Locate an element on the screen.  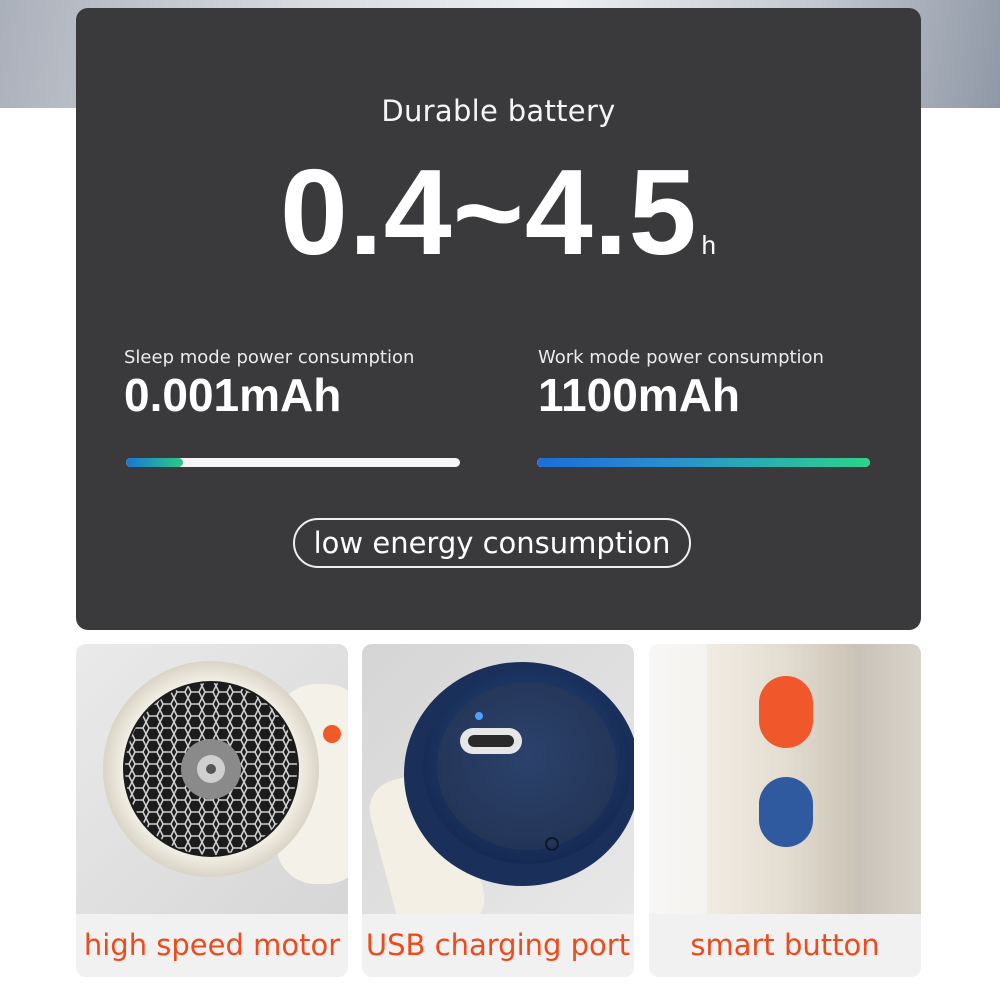
usb-photo is located at coordinates (498, 779).